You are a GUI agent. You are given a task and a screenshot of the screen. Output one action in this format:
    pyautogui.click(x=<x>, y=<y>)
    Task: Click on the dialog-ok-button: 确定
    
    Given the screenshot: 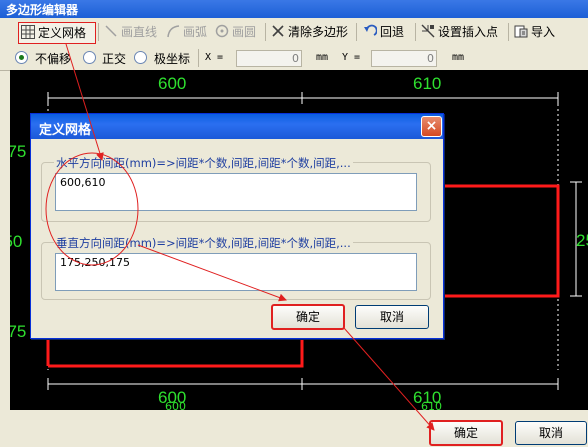 What is the action you would take?
    pyautogui.click(x=308, y=317)
    